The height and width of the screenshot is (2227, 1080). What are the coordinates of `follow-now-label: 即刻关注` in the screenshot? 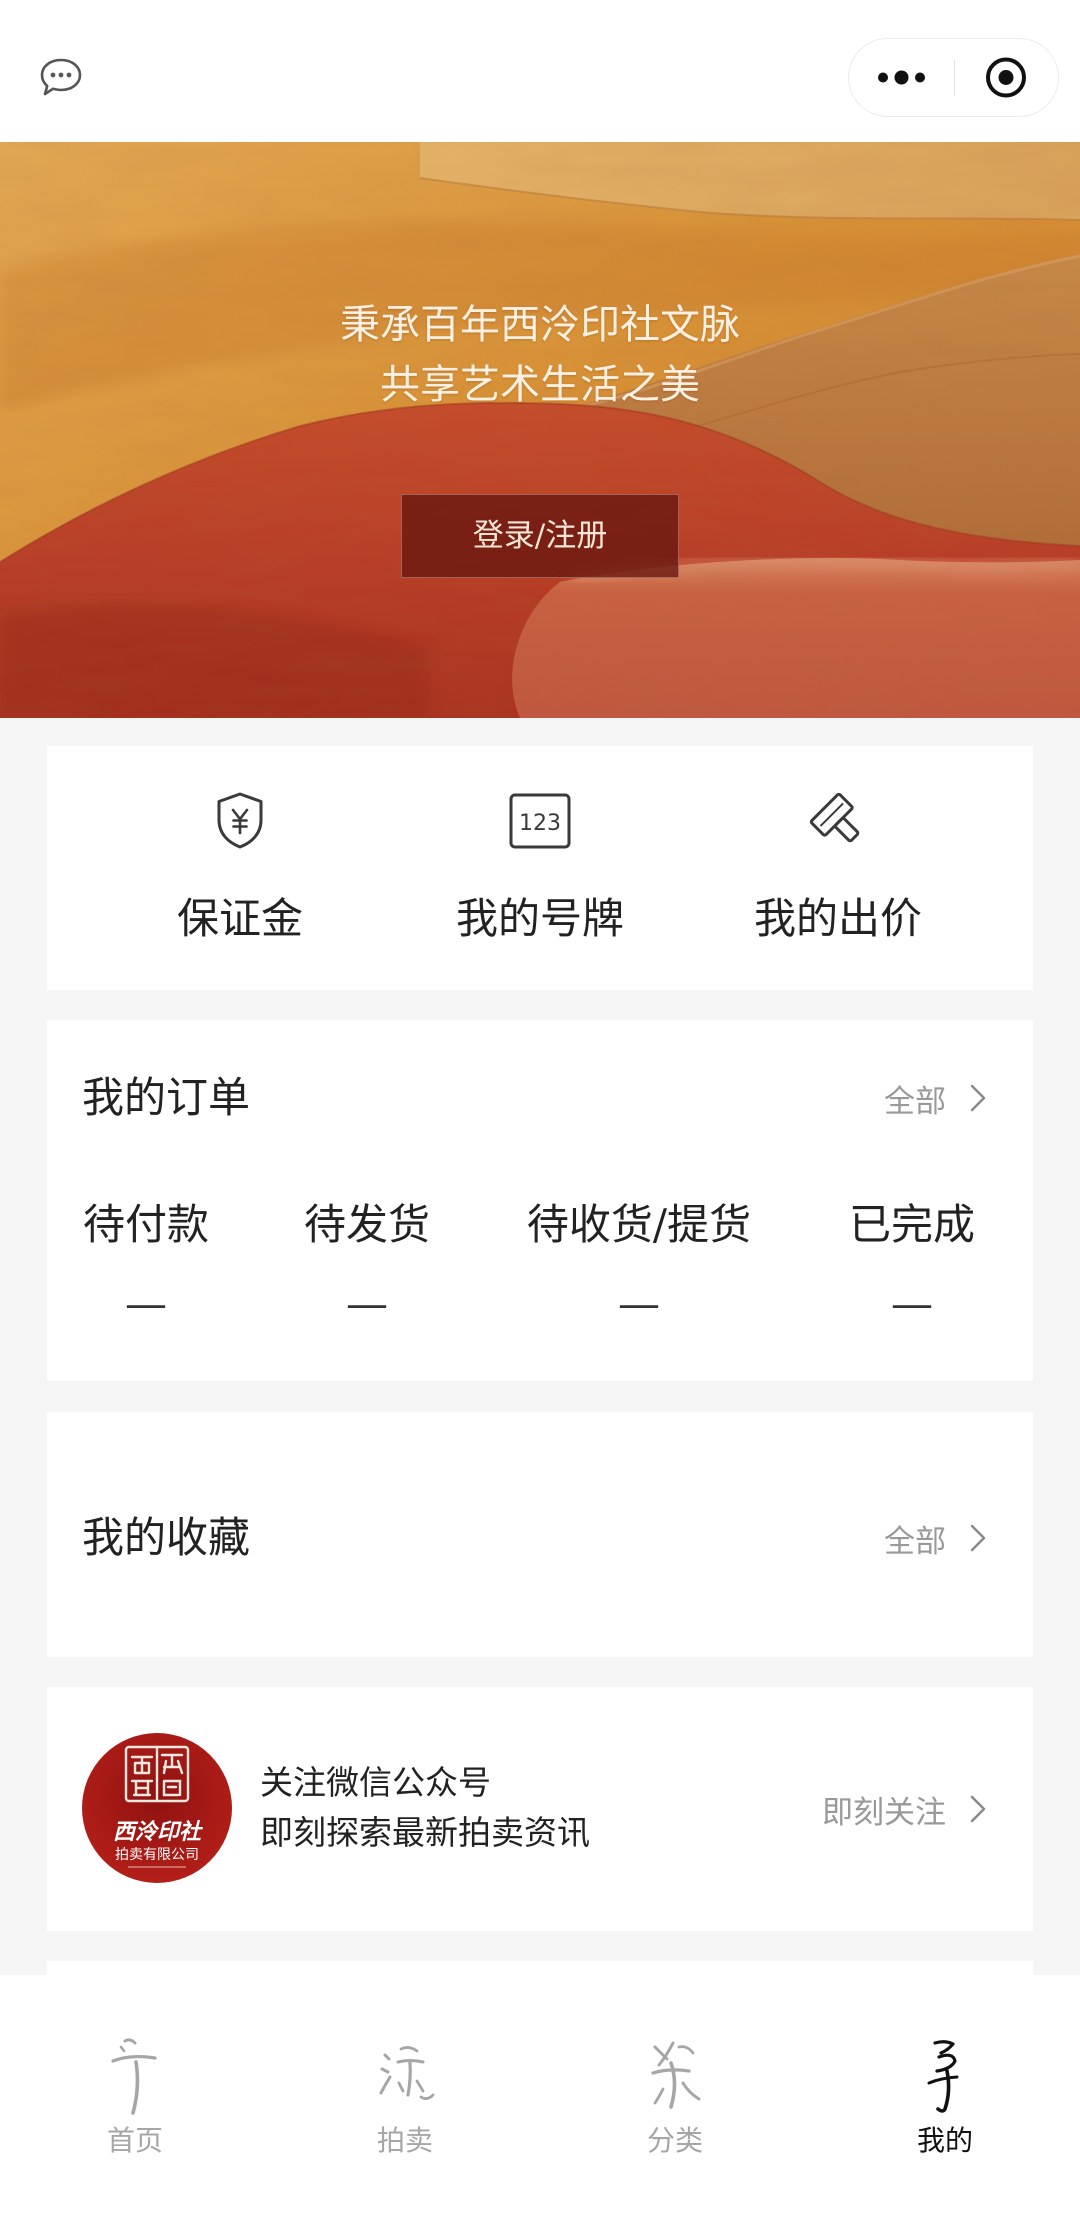 It's located at (884, 1812).